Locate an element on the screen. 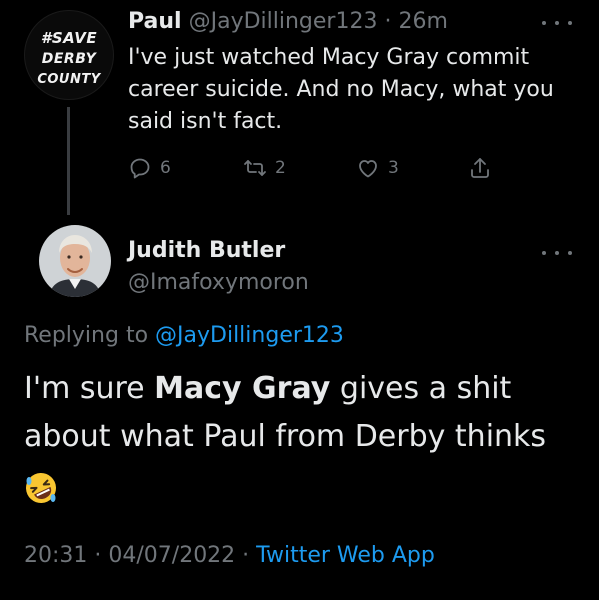 The width and height of the screenshot is (599, 600). parent-author-handle: @JayDillinger123 is located at coordinates (283, 21).